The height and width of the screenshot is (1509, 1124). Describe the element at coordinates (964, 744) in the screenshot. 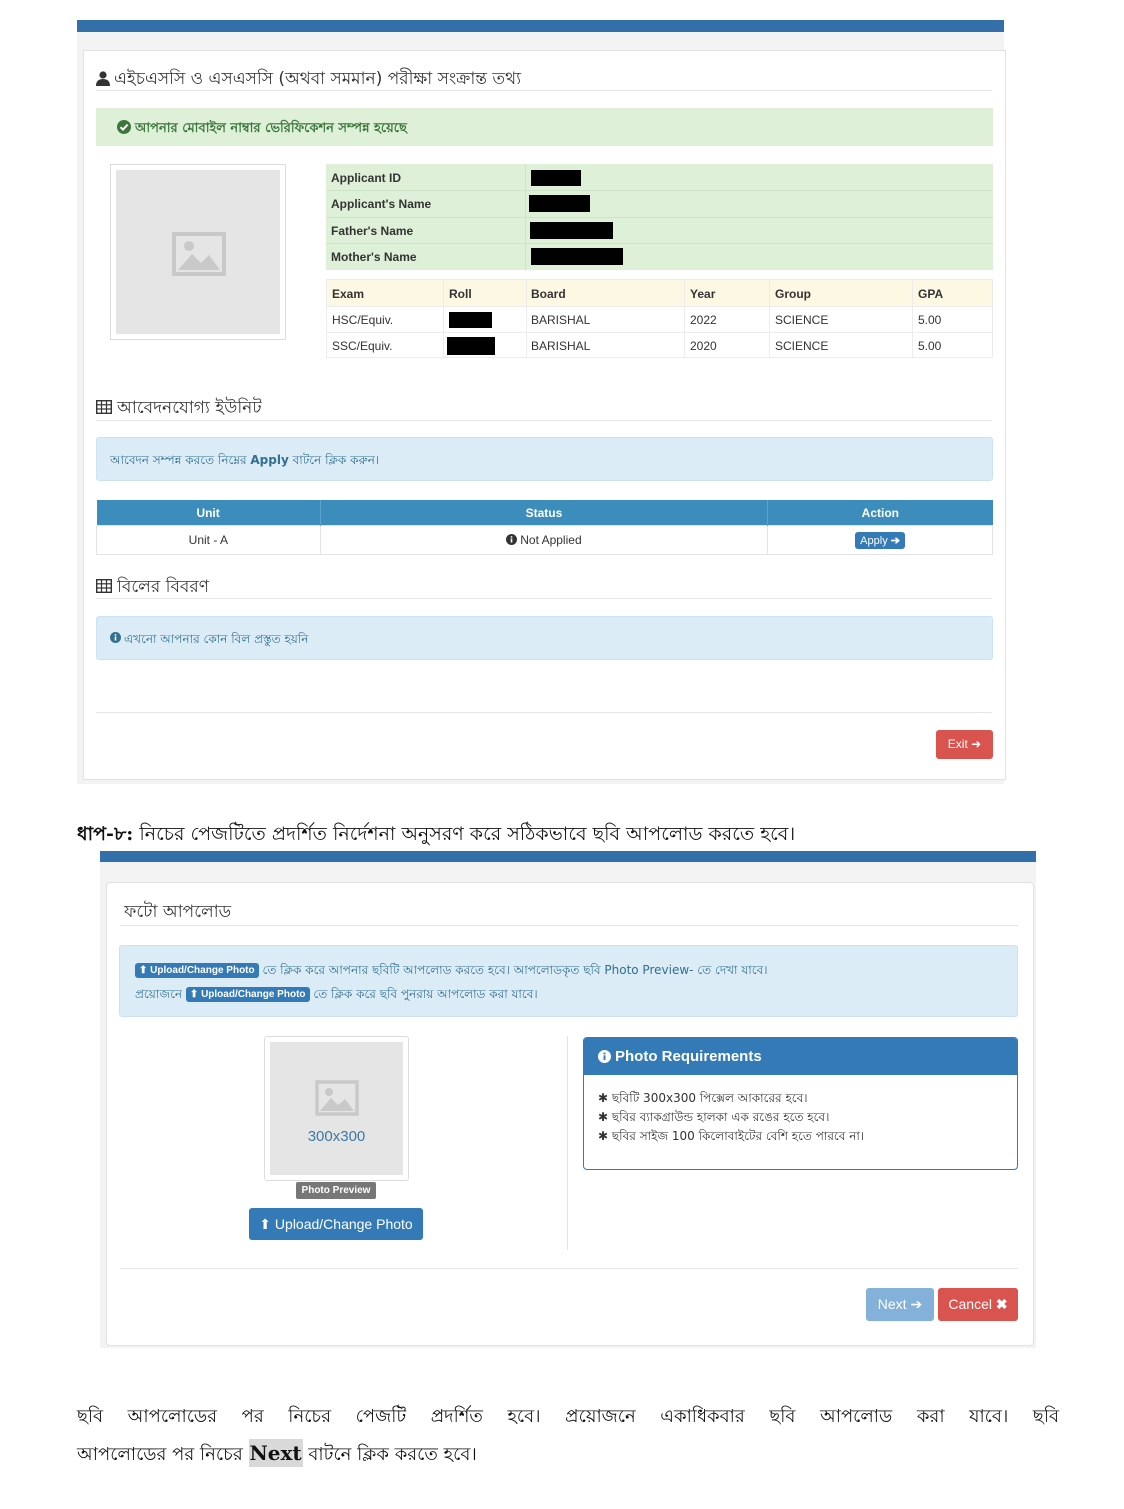

I see `exit-button: Exit ➜` at that location.